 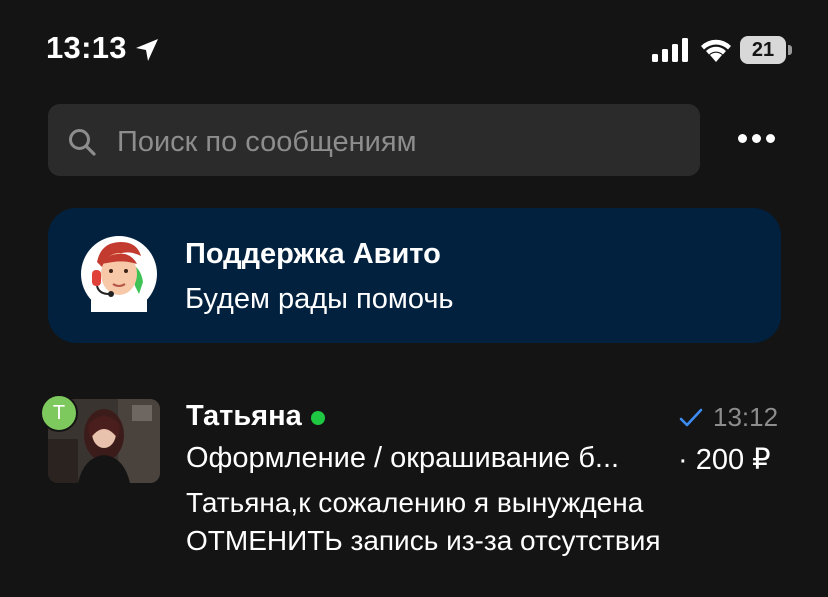 What do you see at coordinates (724, 460) in the screenshot?
I see `chat-ad-price: · 200 ₽` at bounding box center [724, 460].